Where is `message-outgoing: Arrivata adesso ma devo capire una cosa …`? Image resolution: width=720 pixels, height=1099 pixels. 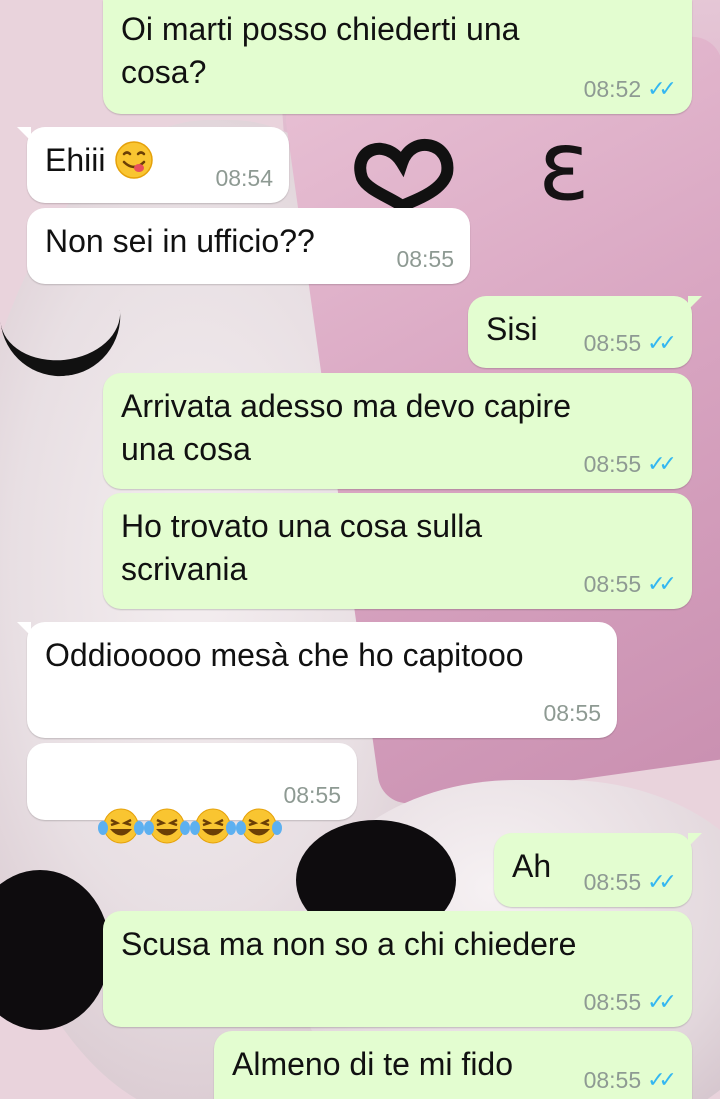
message-outgoing: Arrivata adesso ma devo capire una cosa … is located at coordinates (397, 431).